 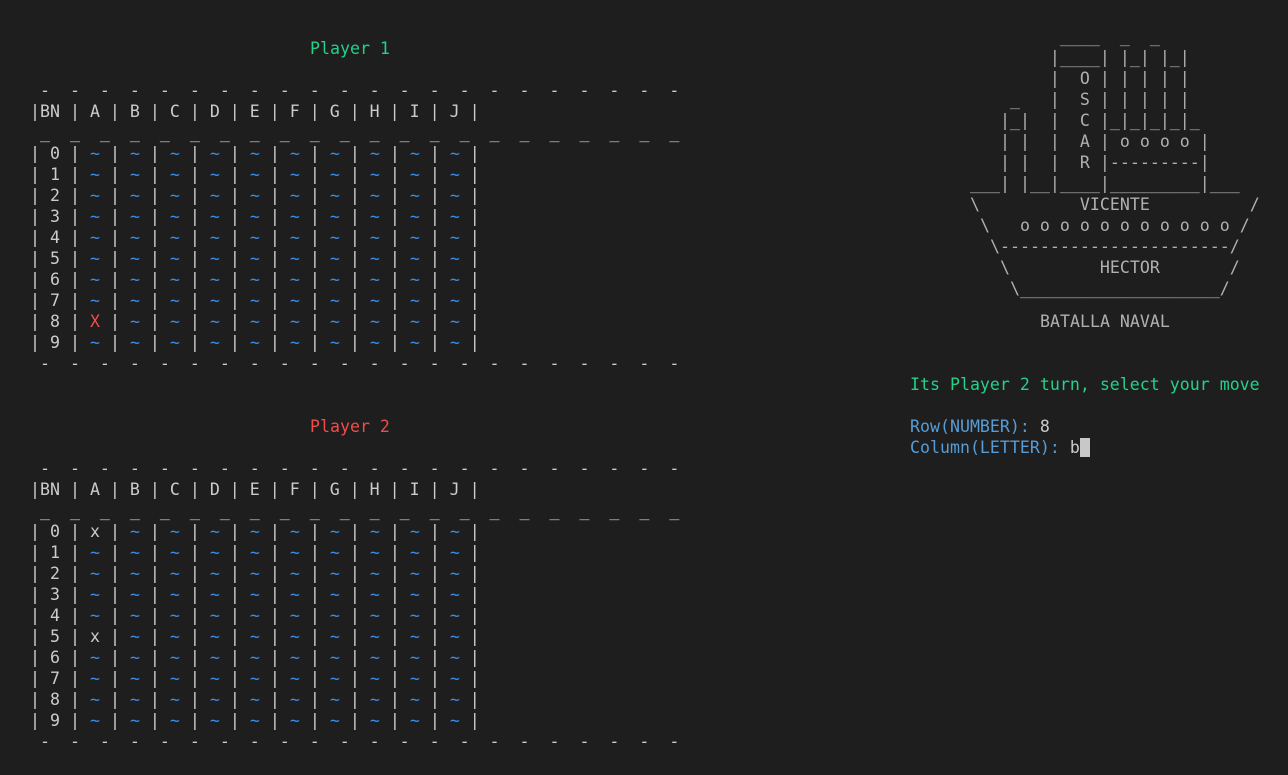 I want to click on ship-art-text: \-----------------------/, so click(x=1105, y=246).